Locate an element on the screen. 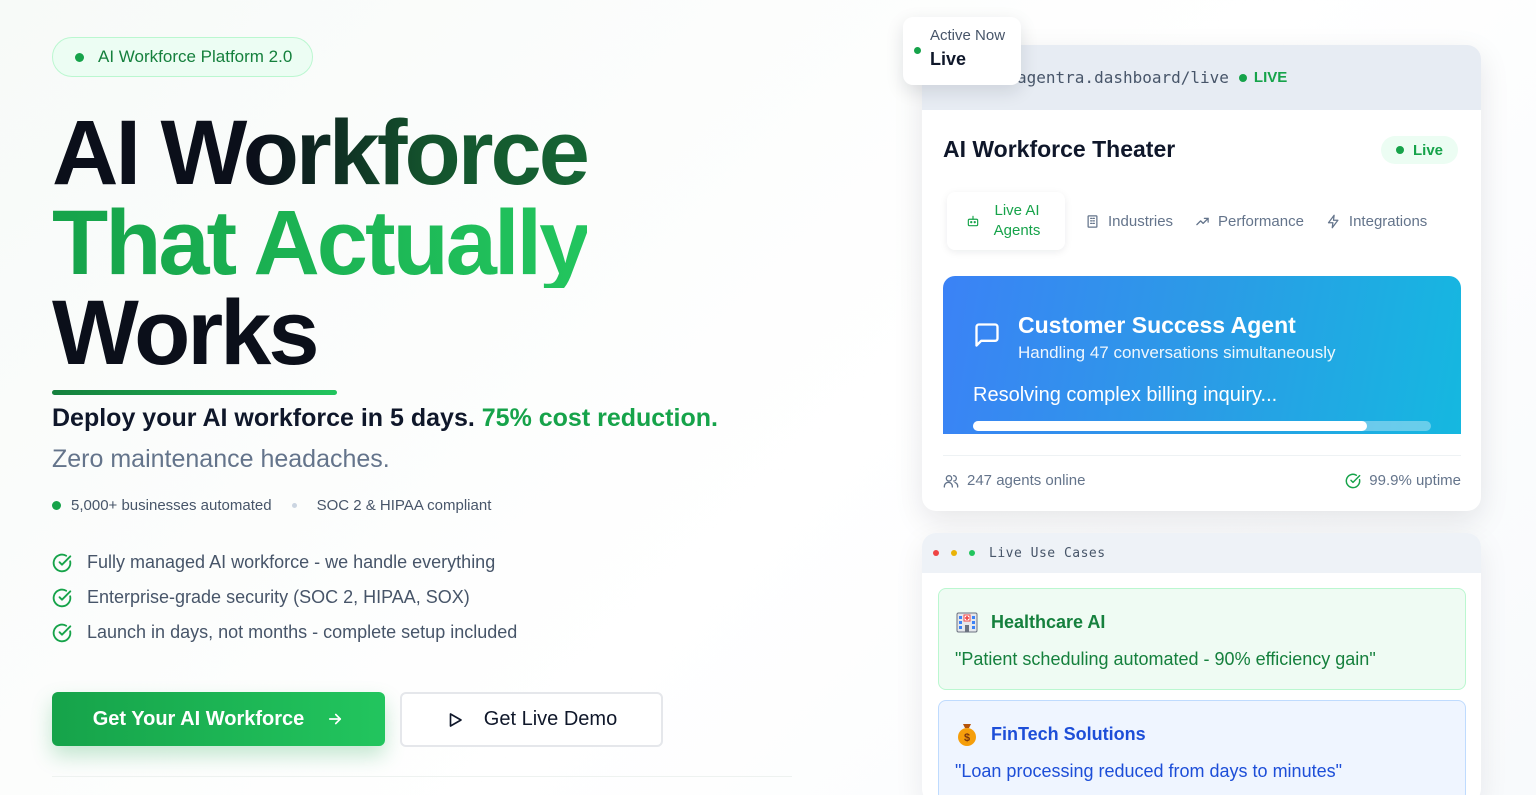 This screenshot has width=1536, height=795. tagline-main: Deploy your AI workforce in 5 days. is located at coordinates (263, 418).